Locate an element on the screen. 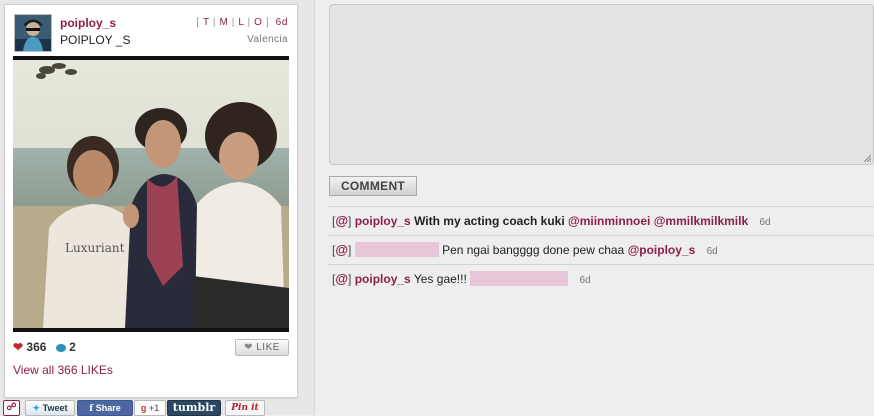 The image size is (874, 416). facebook-icon: f is located at coordinates (91, 409).